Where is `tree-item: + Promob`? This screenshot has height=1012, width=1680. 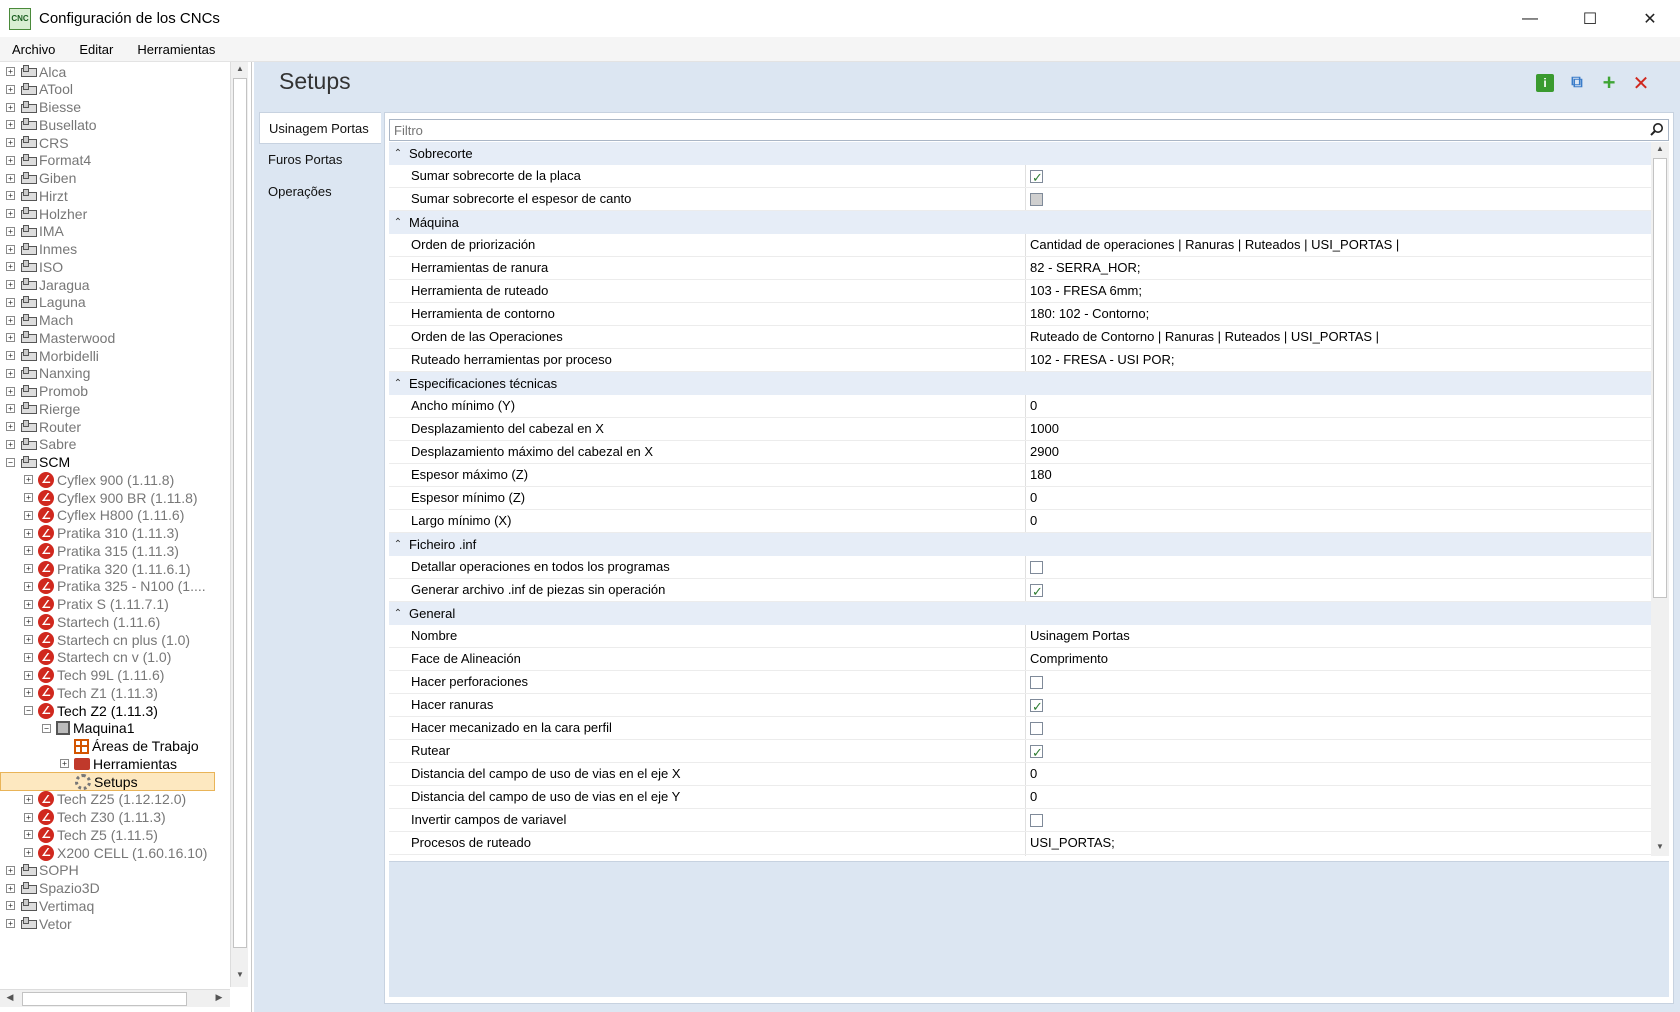
tree-item: + Promob is located at coordinates (44, 391).